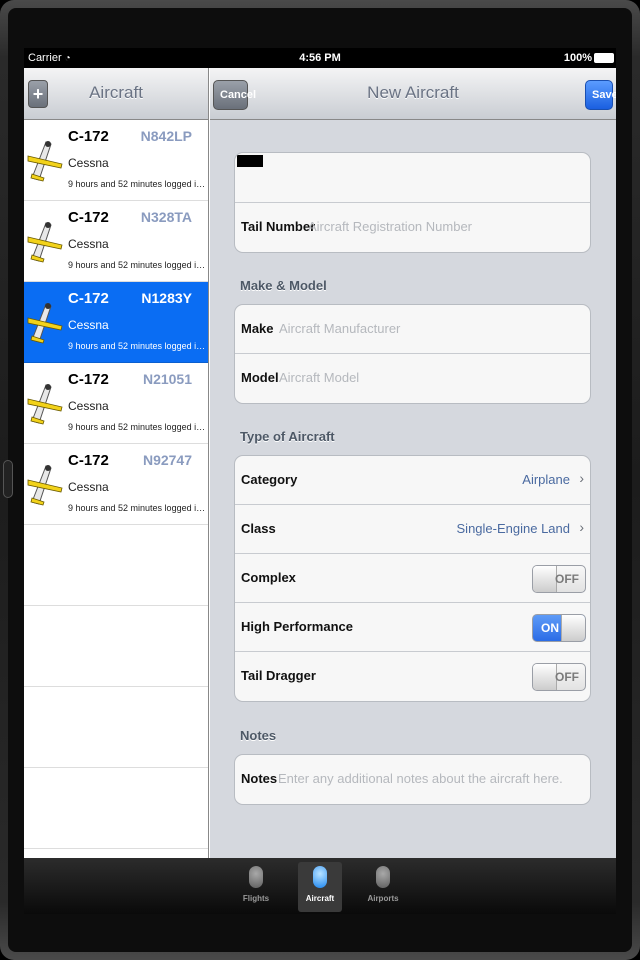 The width and height of the screenshot is (640, 960). What do you see at coordinates (546, 479) in the screenshot?
I see `category-value: Airplane` at bounding box center [546, 479].